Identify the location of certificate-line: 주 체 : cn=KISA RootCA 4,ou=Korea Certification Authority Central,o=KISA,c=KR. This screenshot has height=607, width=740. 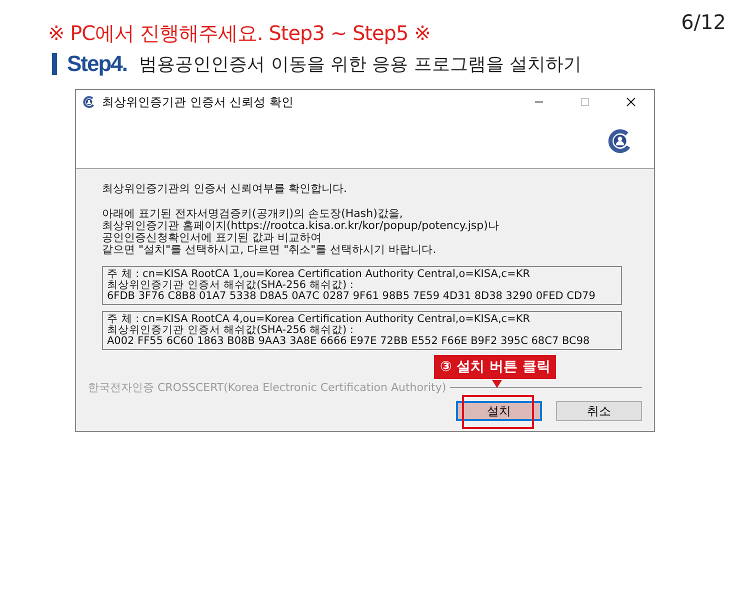
(319, 319).